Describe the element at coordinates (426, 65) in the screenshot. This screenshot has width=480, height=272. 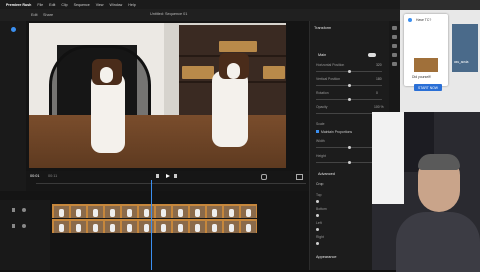
I see `popup-image` at that location.